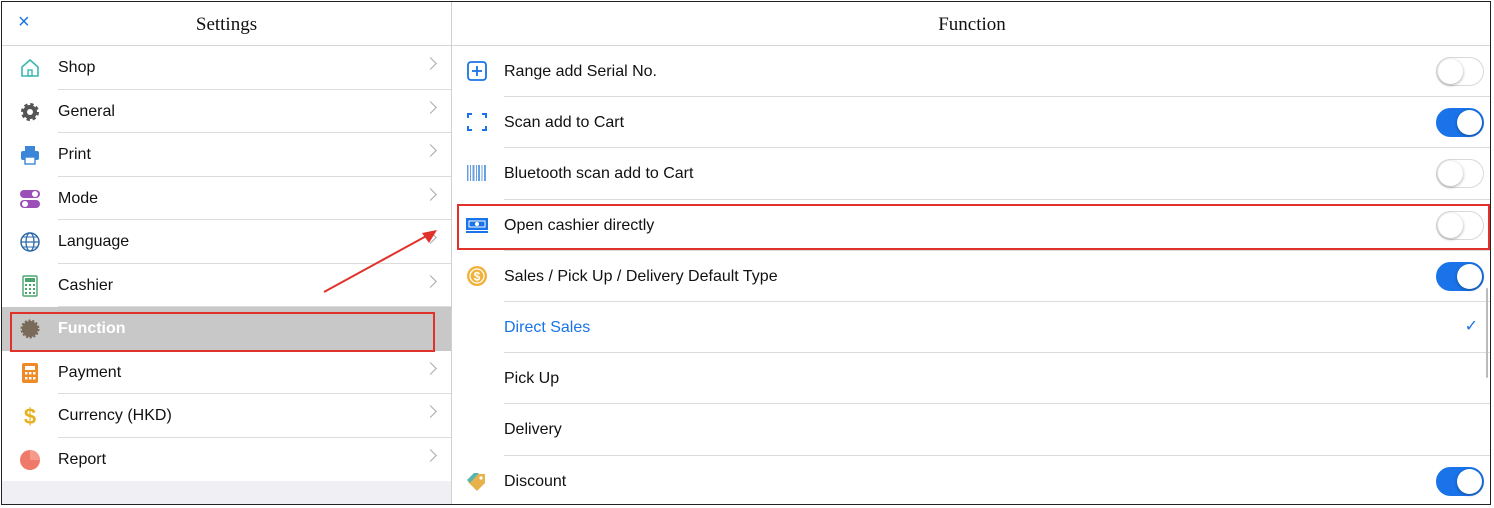  I want to click on scan-cart-toggle, so click(1460, 123).